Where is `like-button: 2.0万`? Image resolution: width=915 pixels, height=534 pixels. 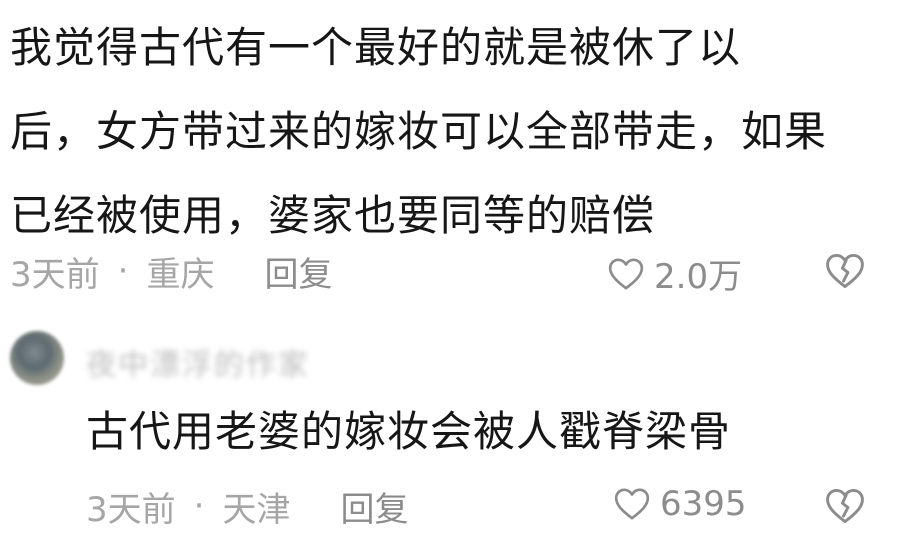
like-button: 2.0万 is located at coordinates (674, 273).